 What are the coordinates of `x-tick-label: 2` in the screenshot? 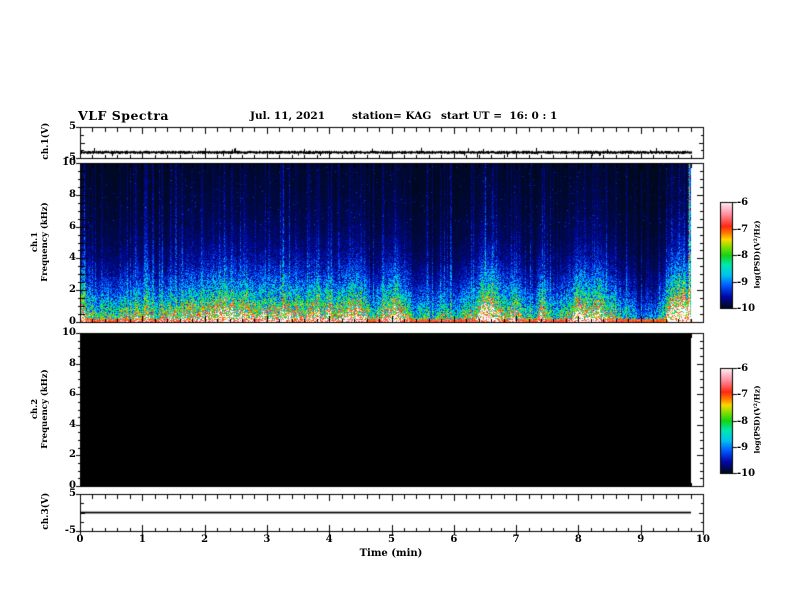 It's located at (205, 539).